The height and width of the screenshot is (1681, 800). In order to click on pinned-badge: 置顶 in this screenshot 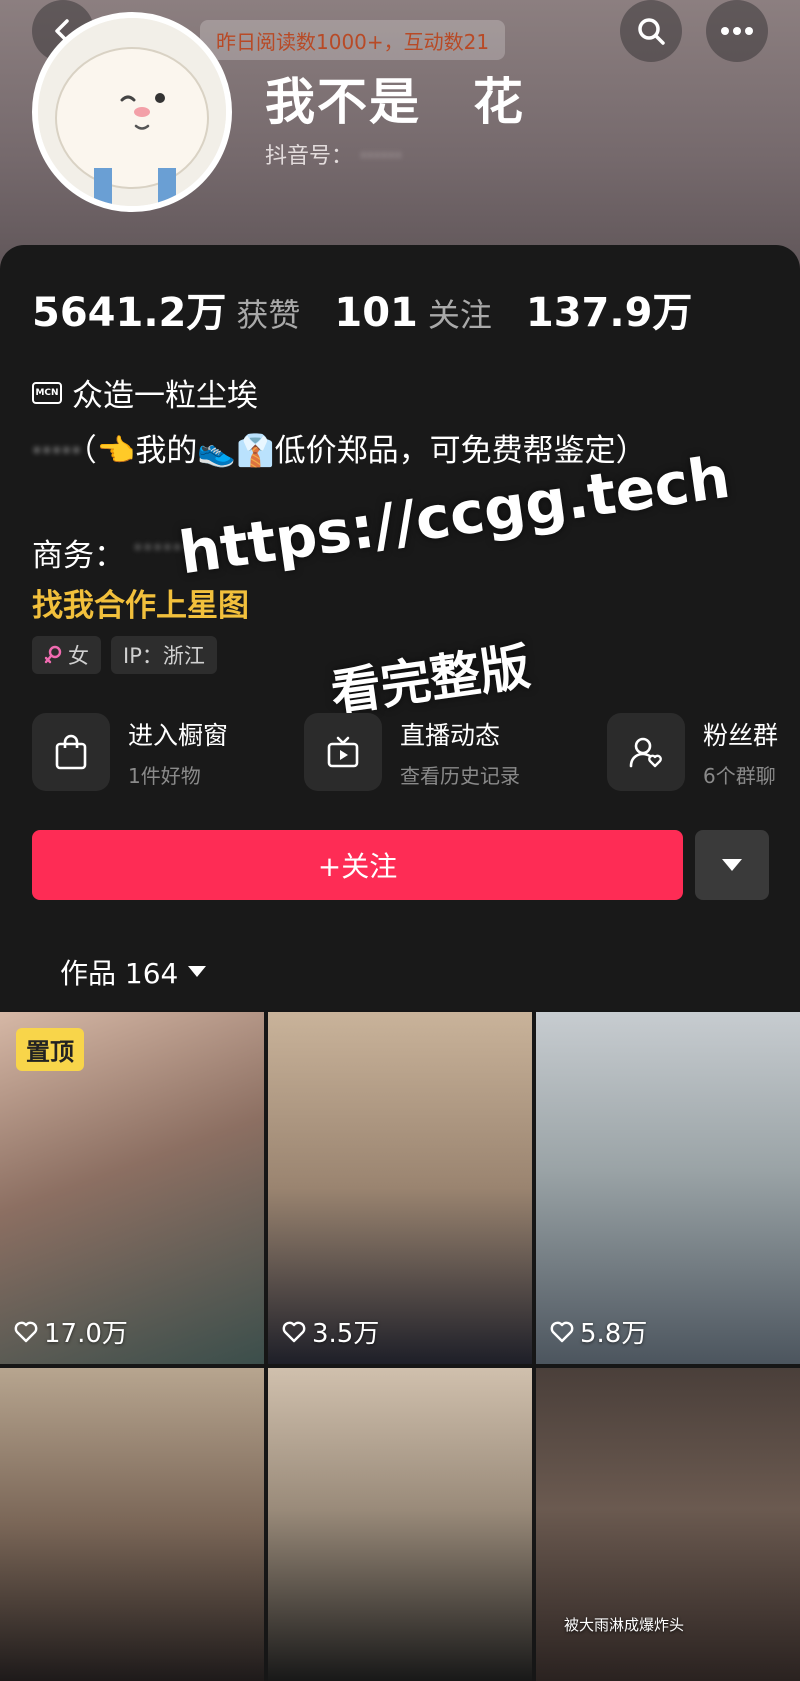, I will do `click(50, 1049)`.